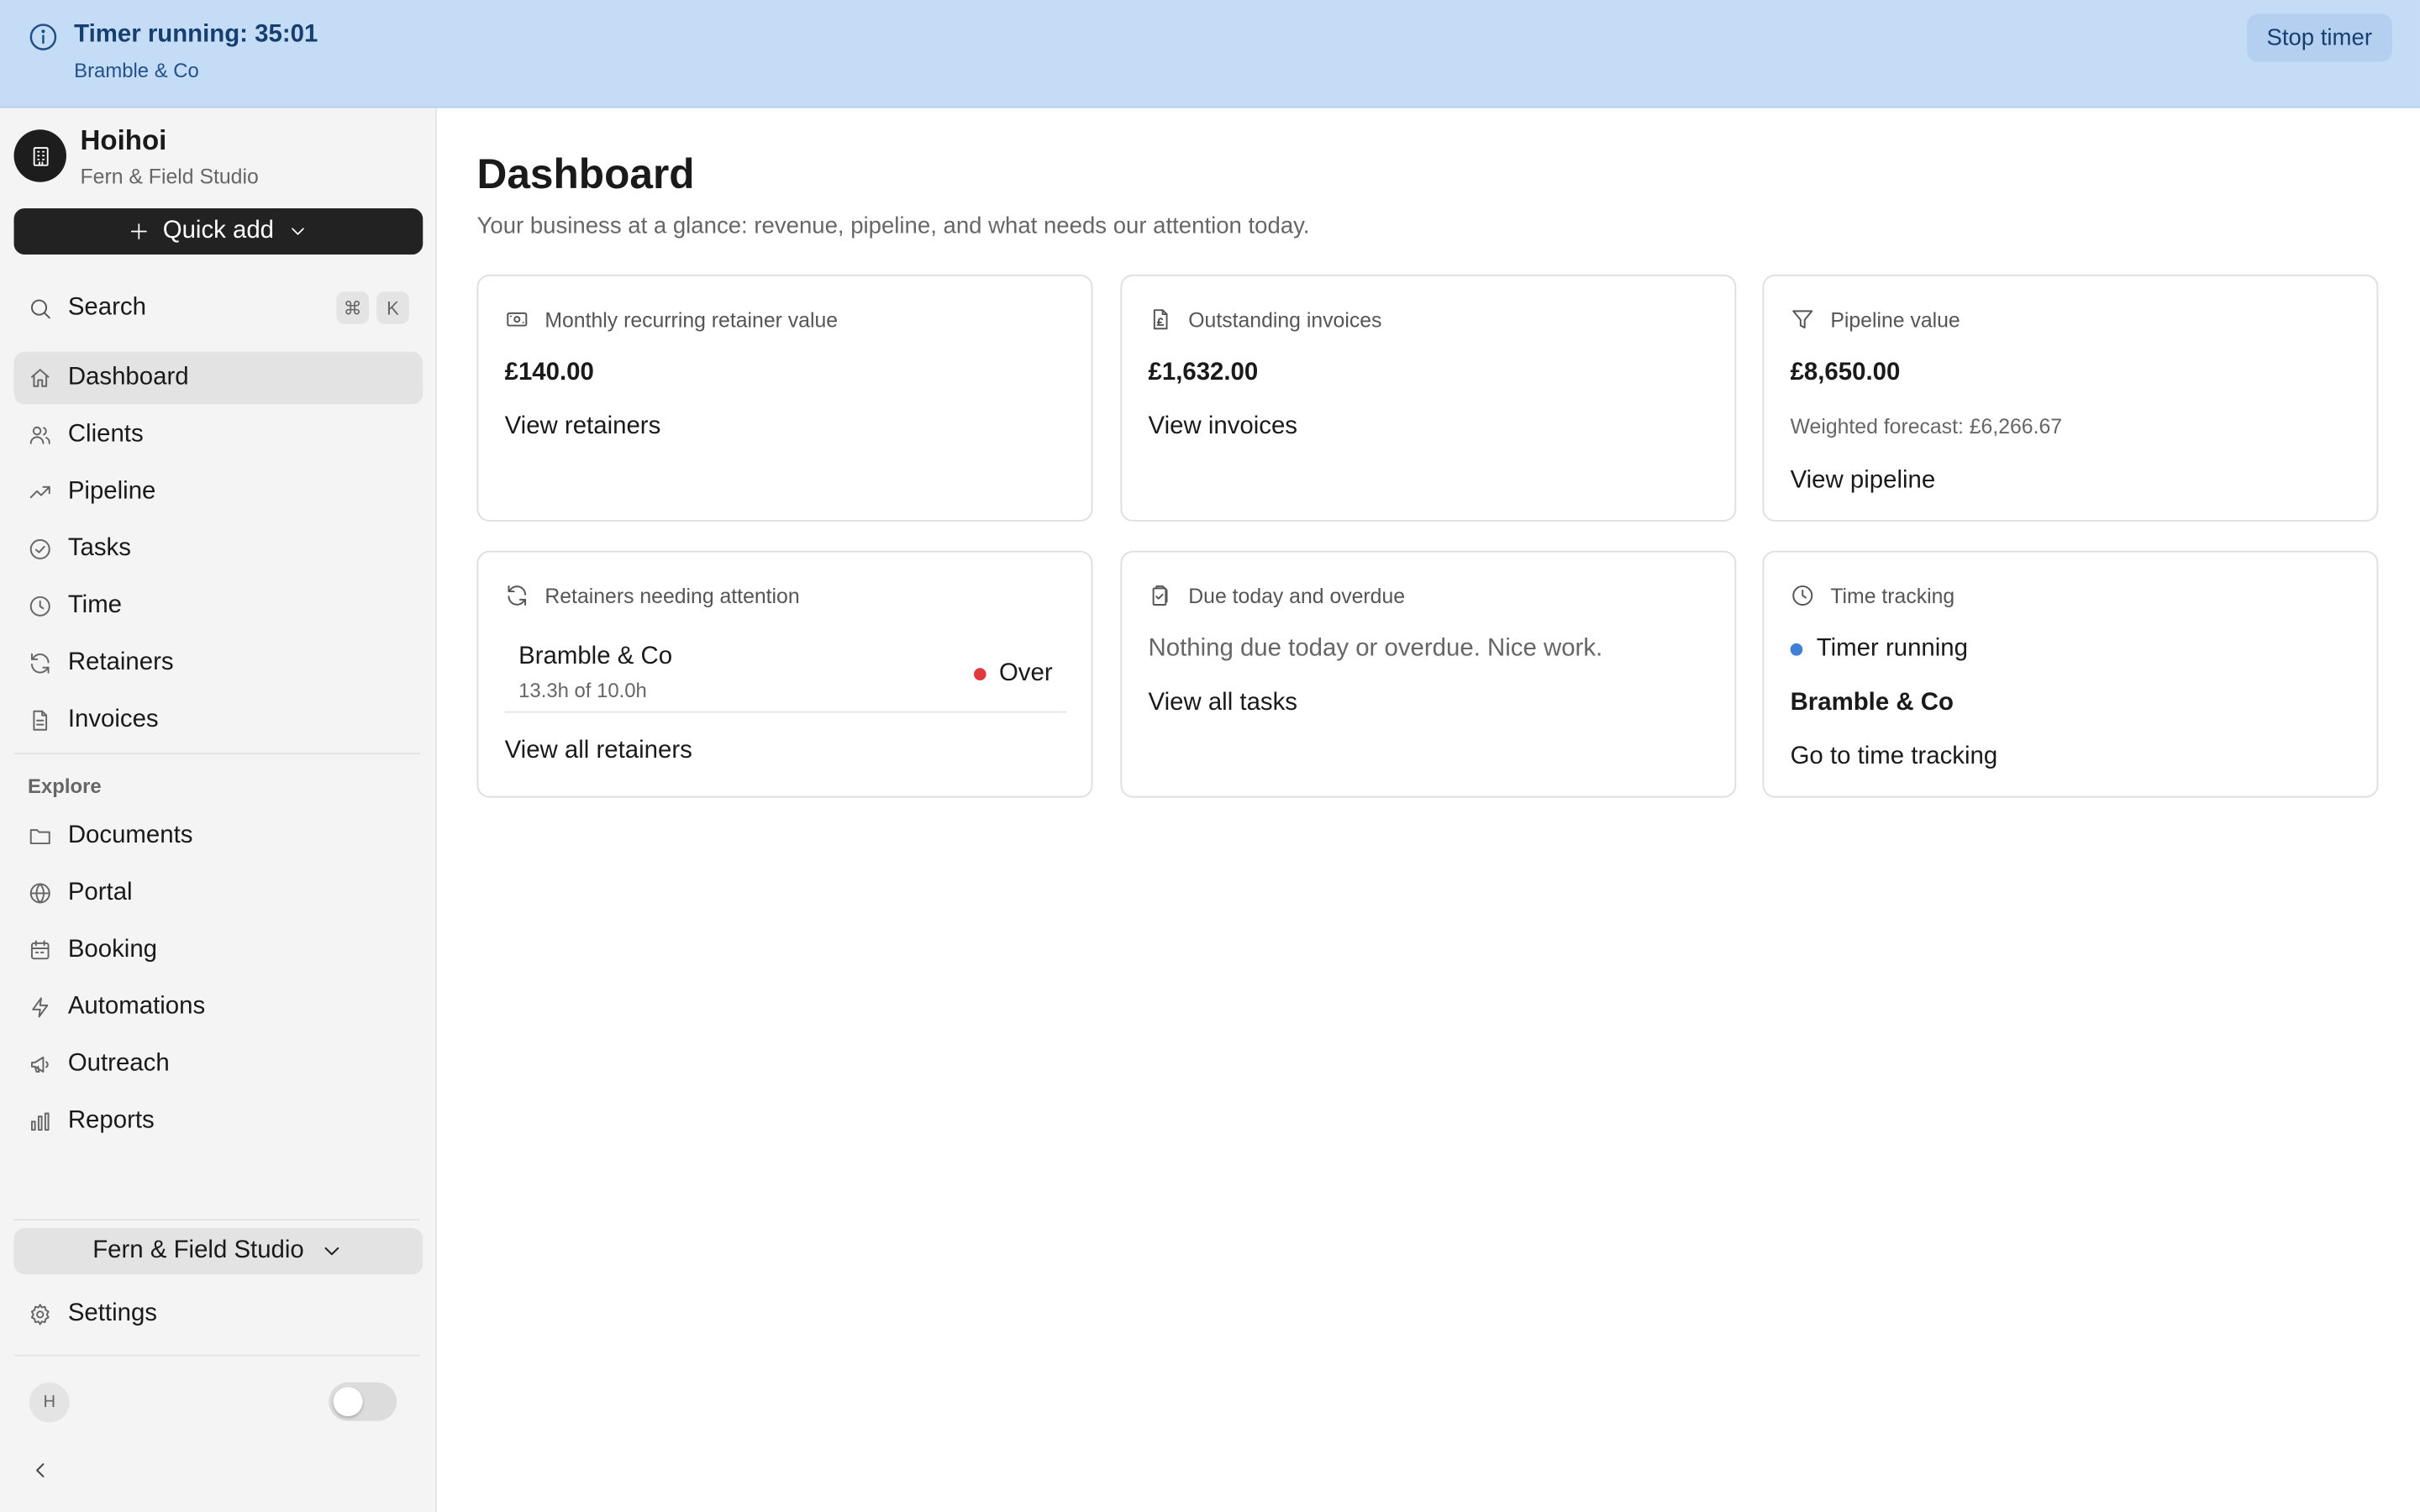 The height and width of the screenshot is (1512, 2420). I want to click on gear-icon, so click(40, 1314).